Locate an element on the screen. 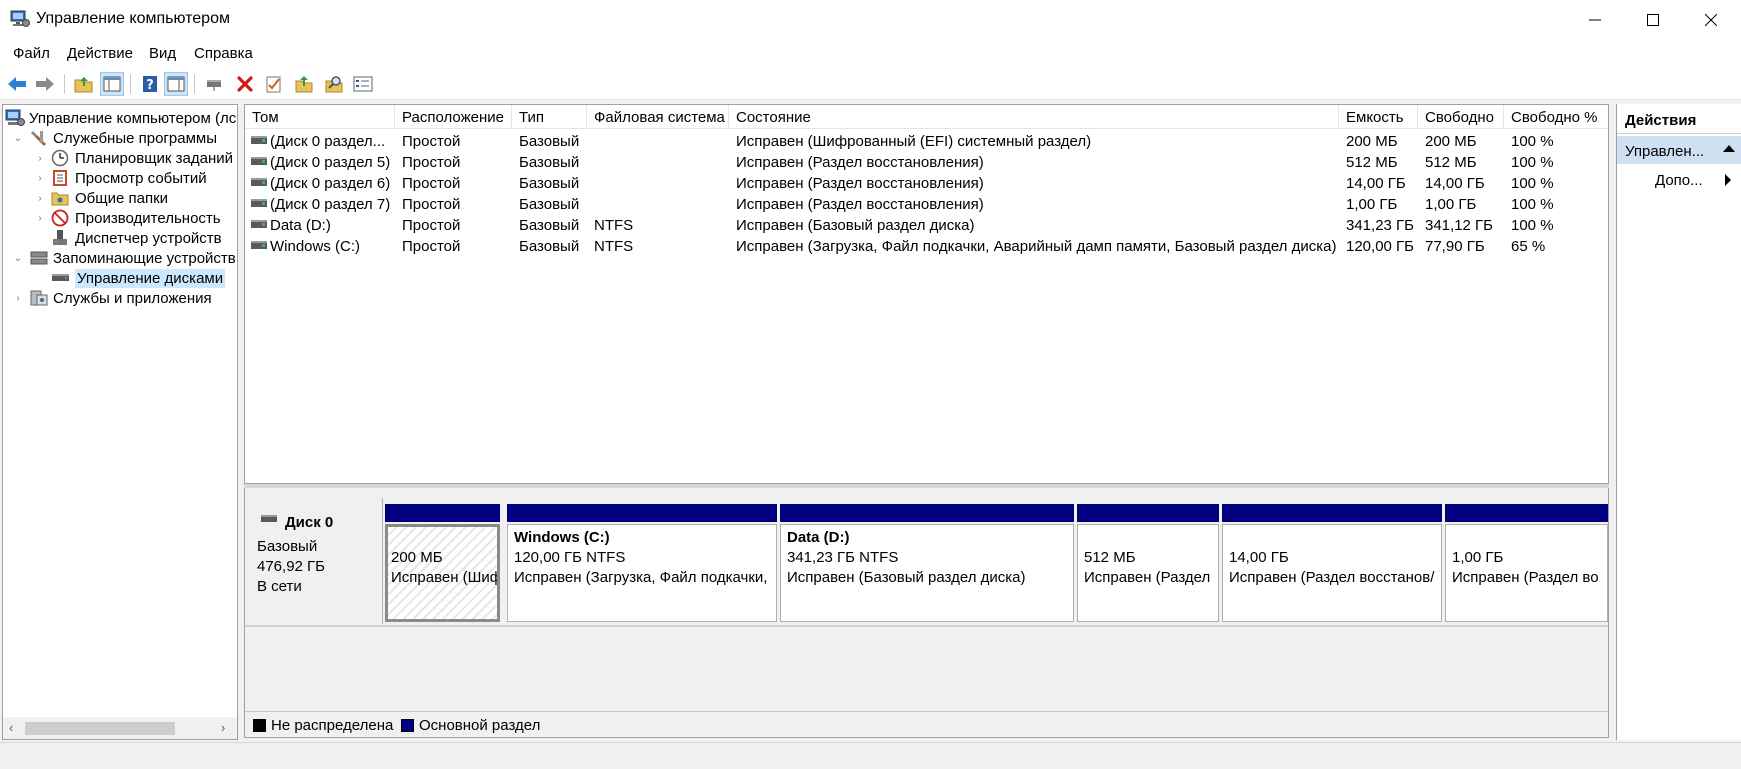 This screenshot has width=1741, height=769. col-header-capacity: Емкость is located at coordinates (1378, 117).